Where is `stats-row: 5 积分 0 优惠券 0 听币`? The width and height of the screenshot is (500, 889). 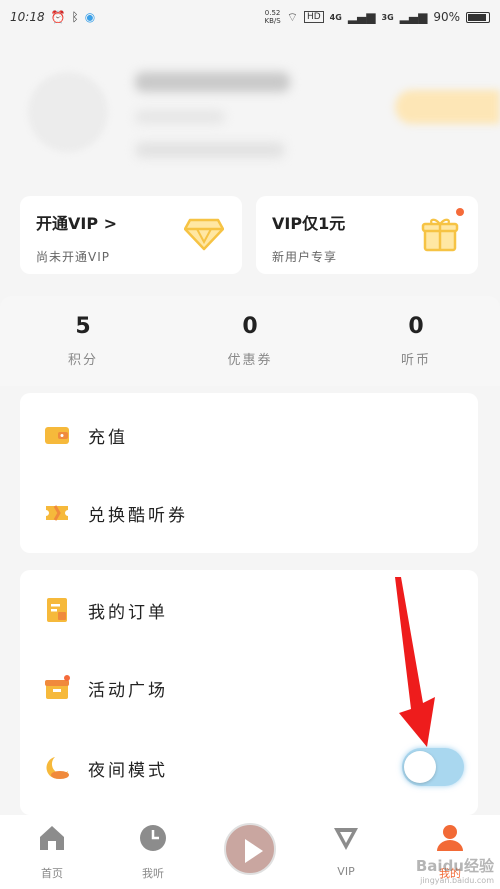
stats-row: 5 积分 0 优惠券 0 听币 is located at coordinates (250, 341).